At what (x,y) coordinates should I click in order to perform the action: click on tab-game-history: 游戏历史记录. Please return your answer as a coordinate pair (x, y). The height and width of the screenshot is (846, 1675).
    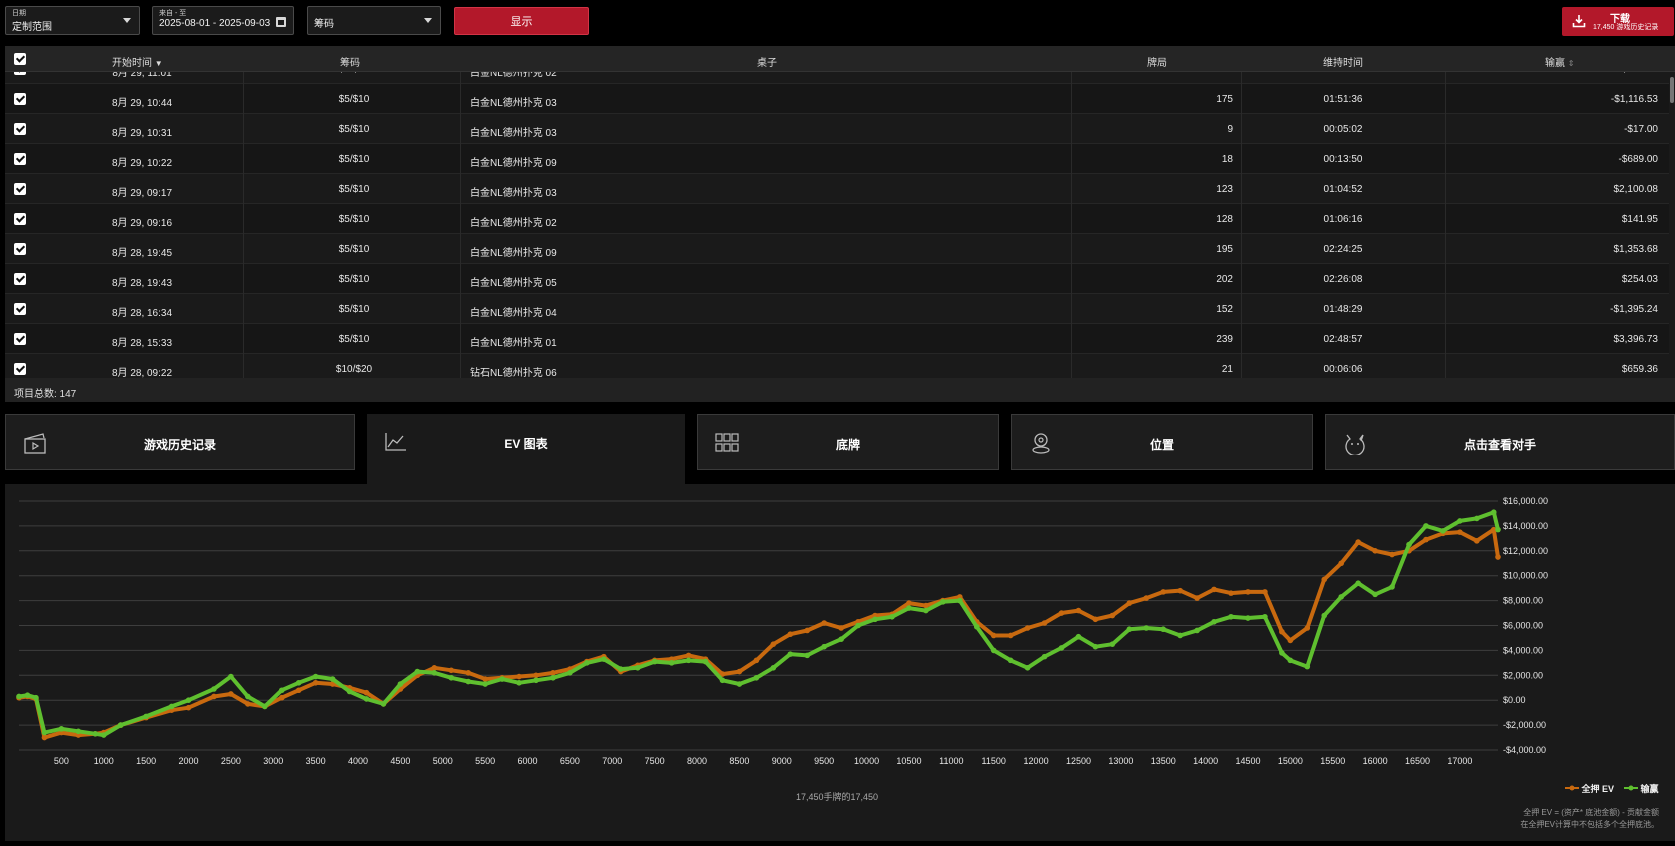
    Looking at the image, I should click on (180, 442).